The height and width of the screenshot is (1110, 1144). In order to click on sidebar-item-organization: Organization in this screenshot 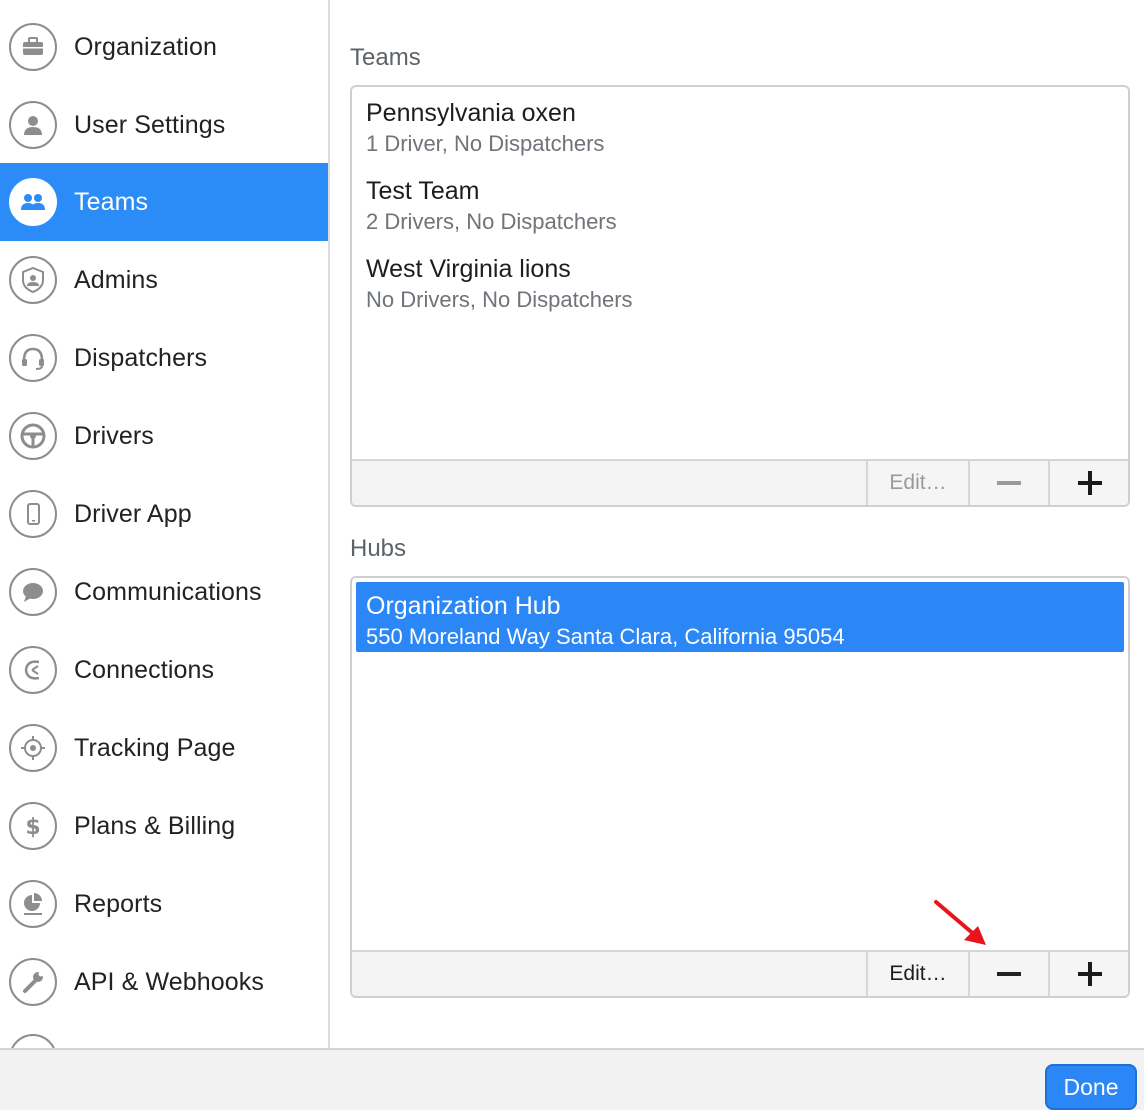, I will do `click(164, 47)`.